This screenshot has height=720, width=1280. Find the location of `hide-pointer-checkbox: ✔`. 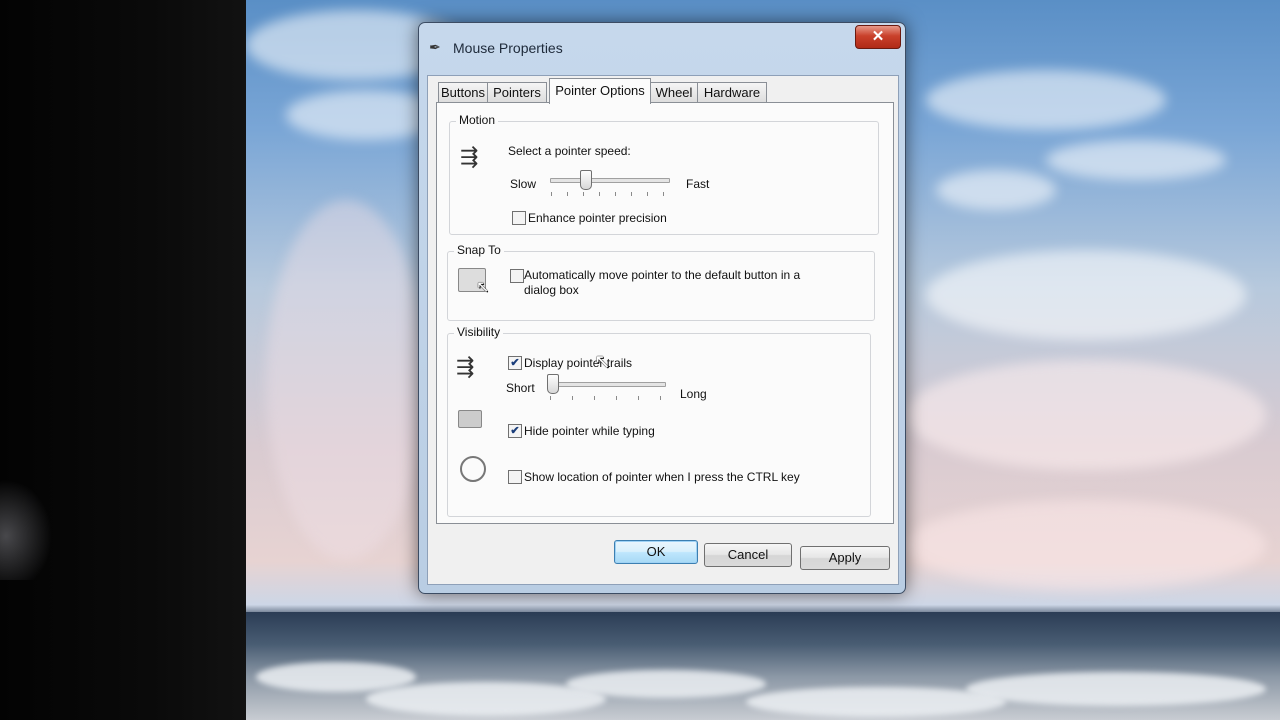

hide-pointer-checkbox: ✔ is located at coordinates (515, 431).